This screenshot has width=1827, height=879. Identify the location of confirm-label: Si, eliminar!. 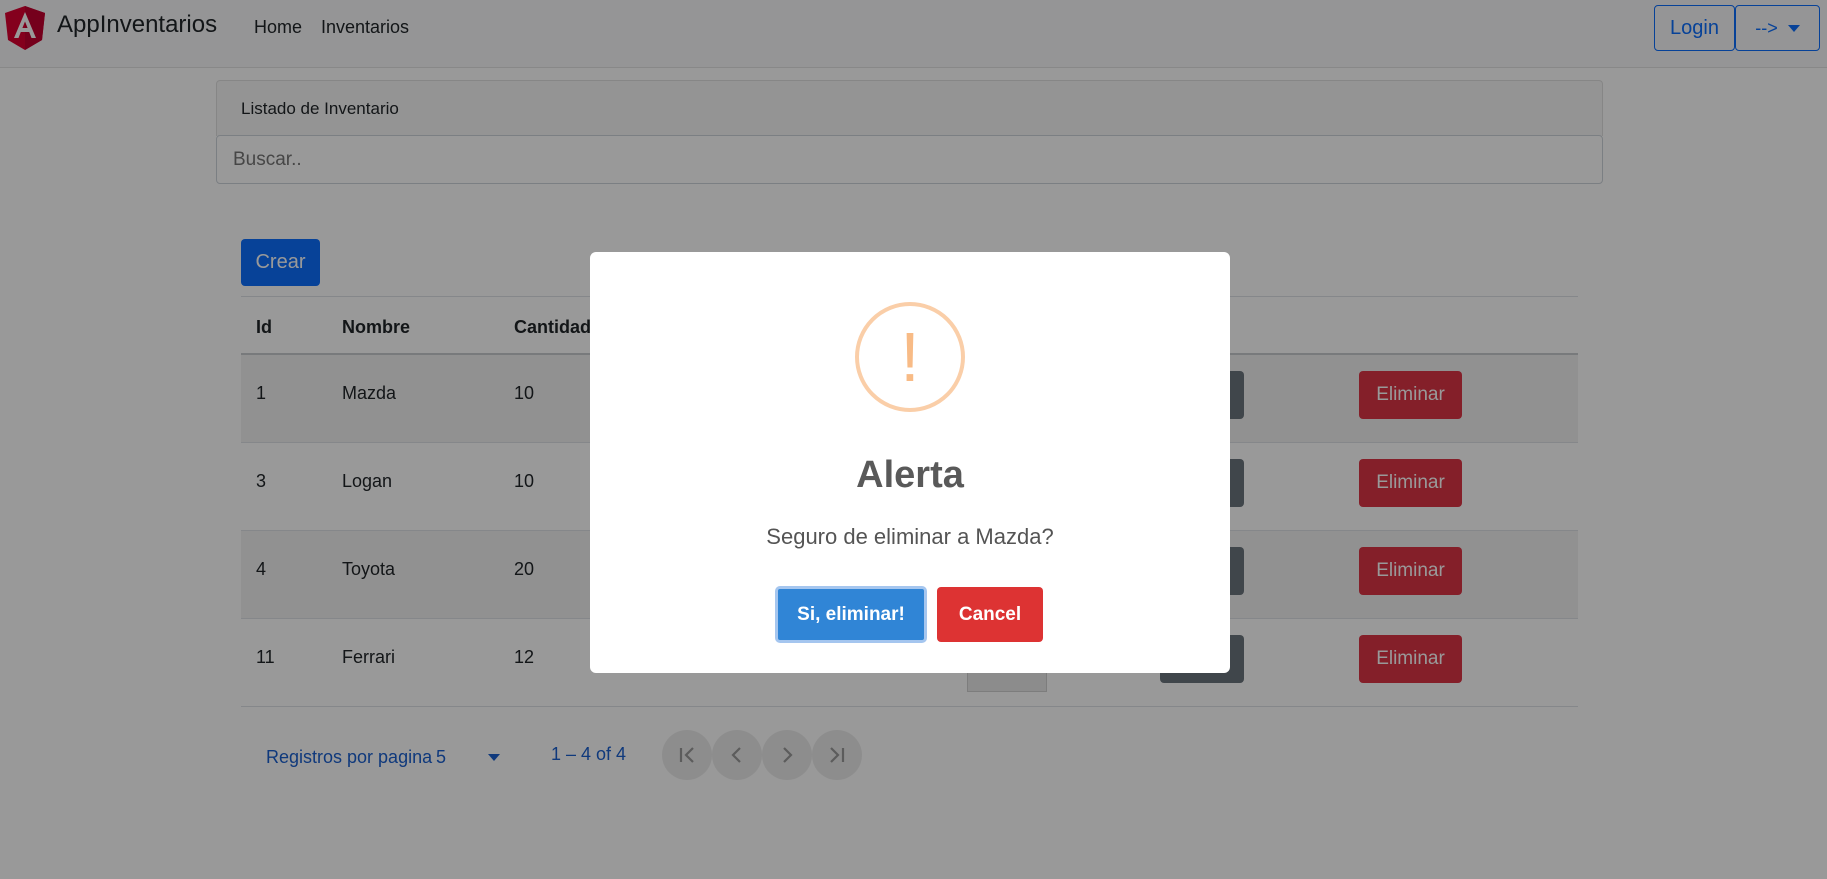
(851, 614).